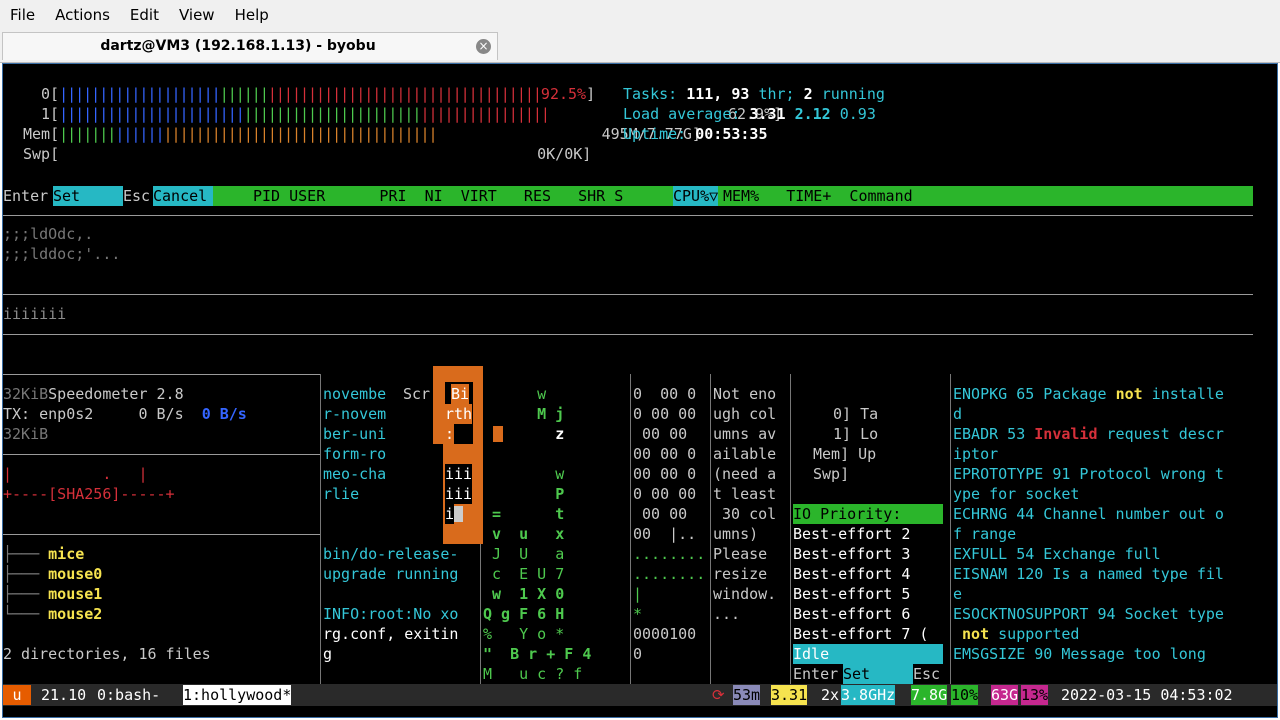 Image resolution: width=1280 pixels, height=720 pixels. I want to click on mini-meter: Swp], so click(831, 474).